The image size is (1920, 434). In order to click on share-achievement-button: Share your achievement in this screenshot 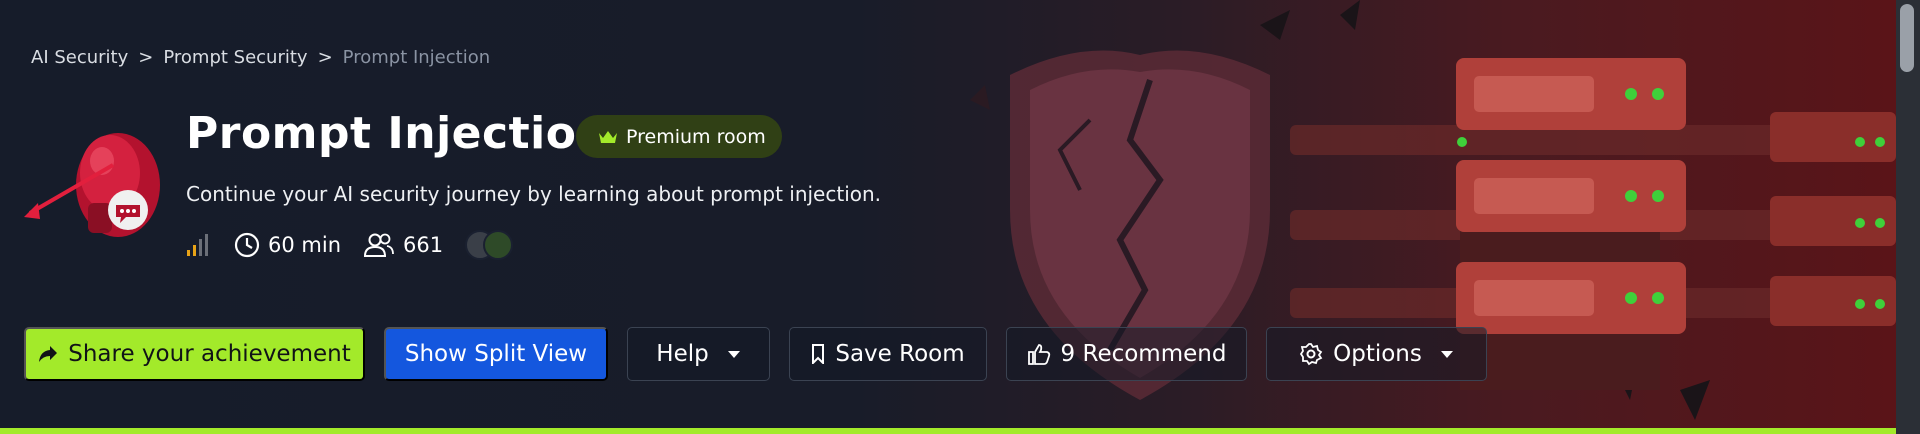, I will do `click(194, 354)`.